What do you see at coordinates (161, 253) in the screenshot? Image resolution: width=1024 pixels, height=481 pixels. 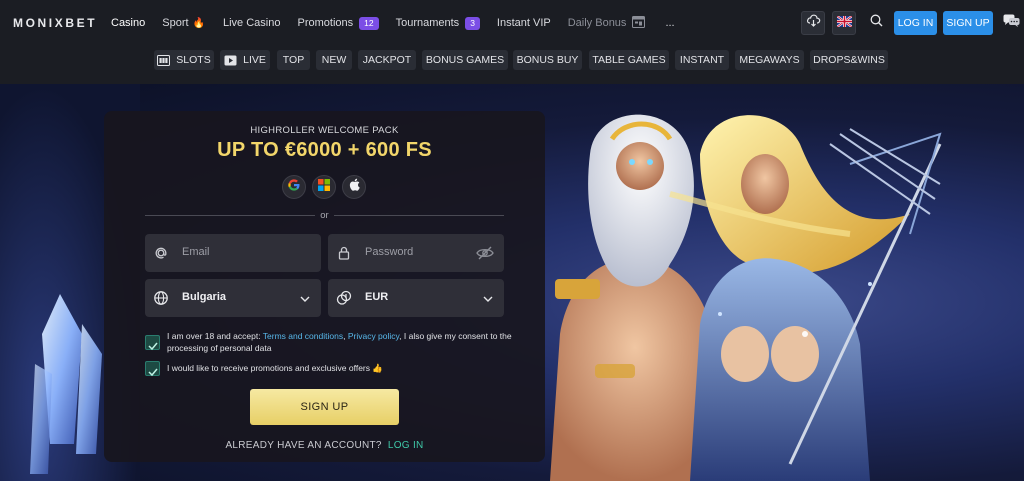 I see `at-sign-icon` at bounding box center [161, 253].